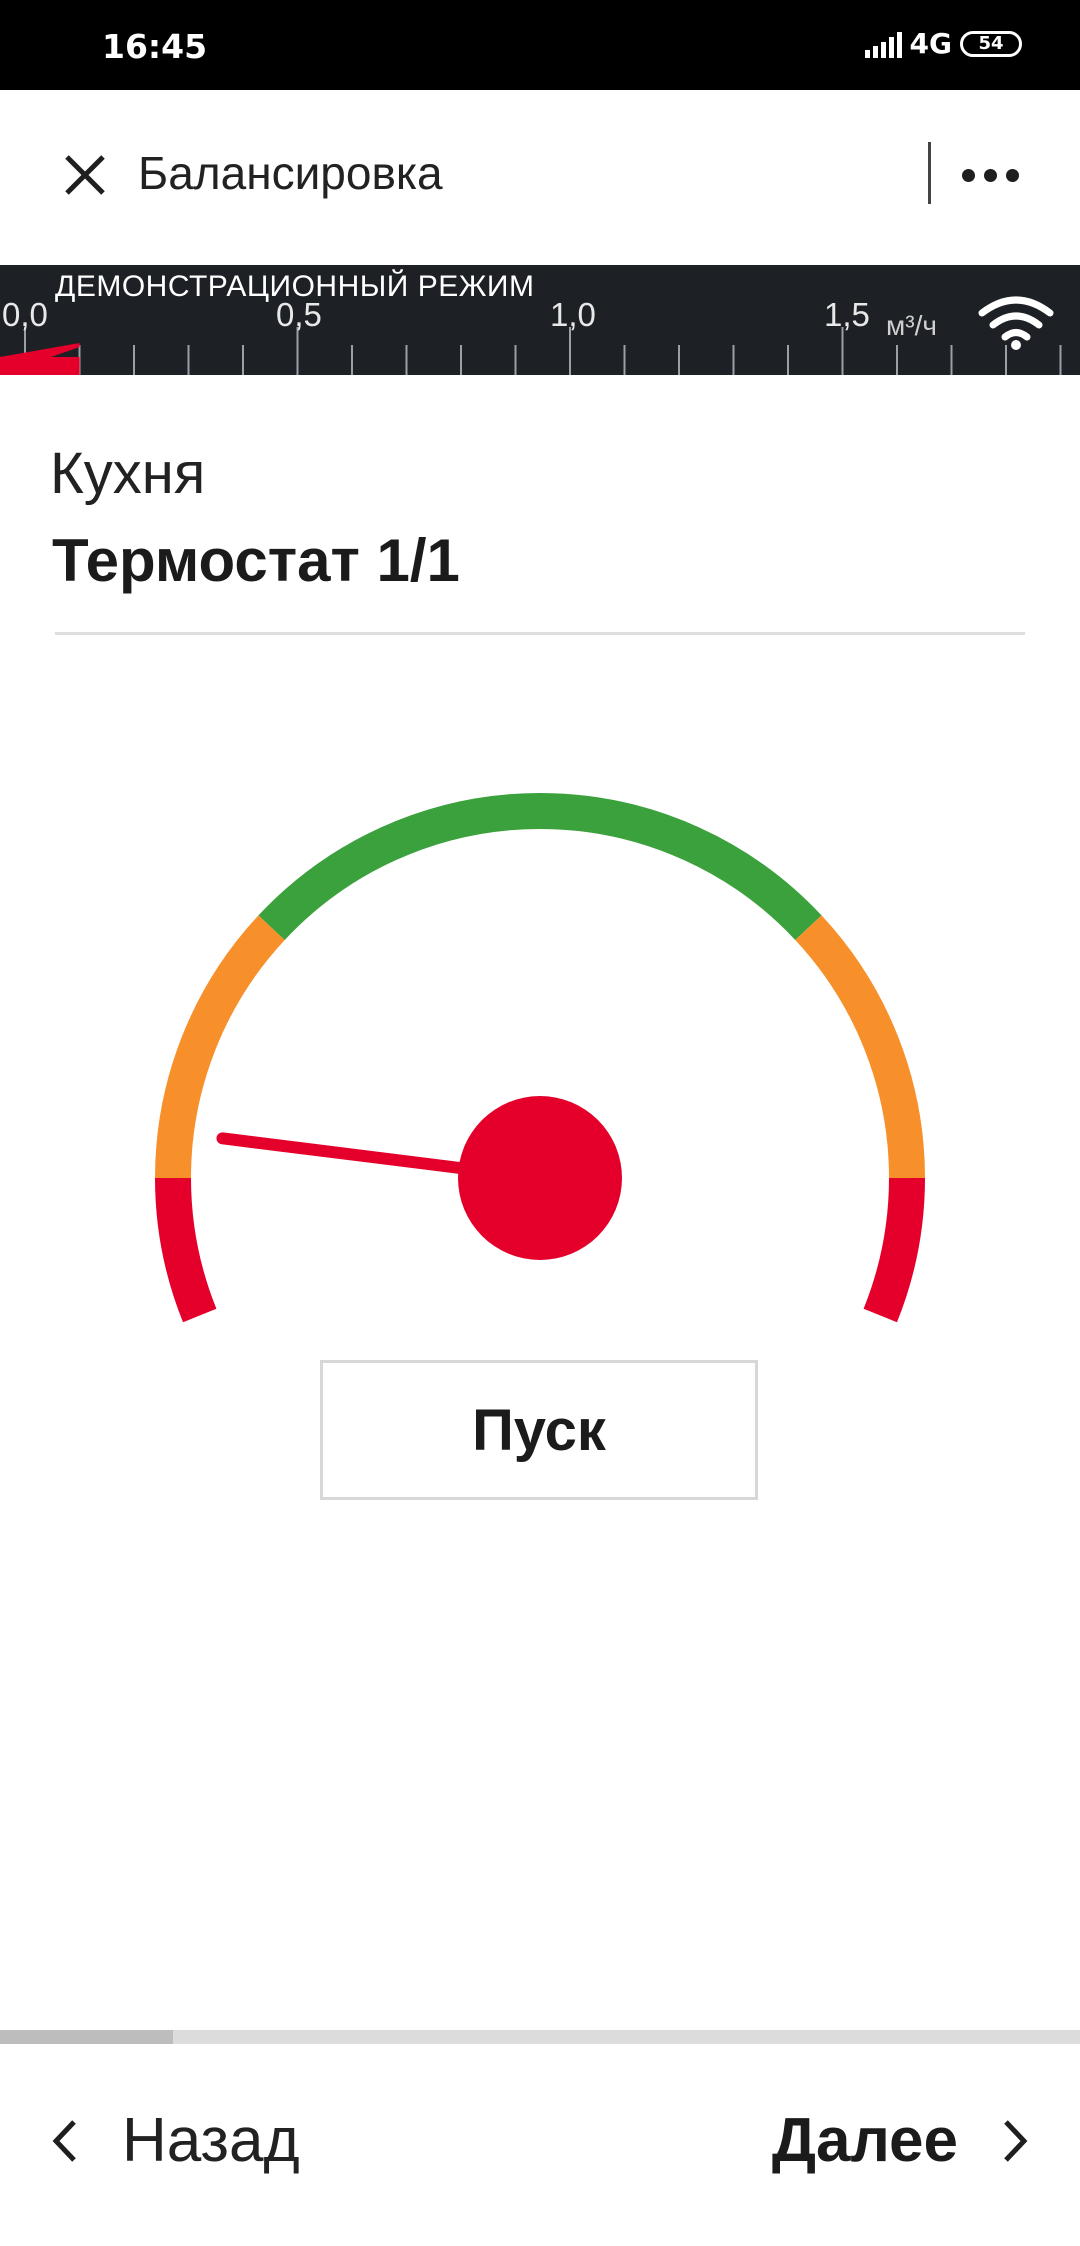 This screenshot has width=1080, height=2246. I want to click on chevron-left-icon, so click(64, 2140).